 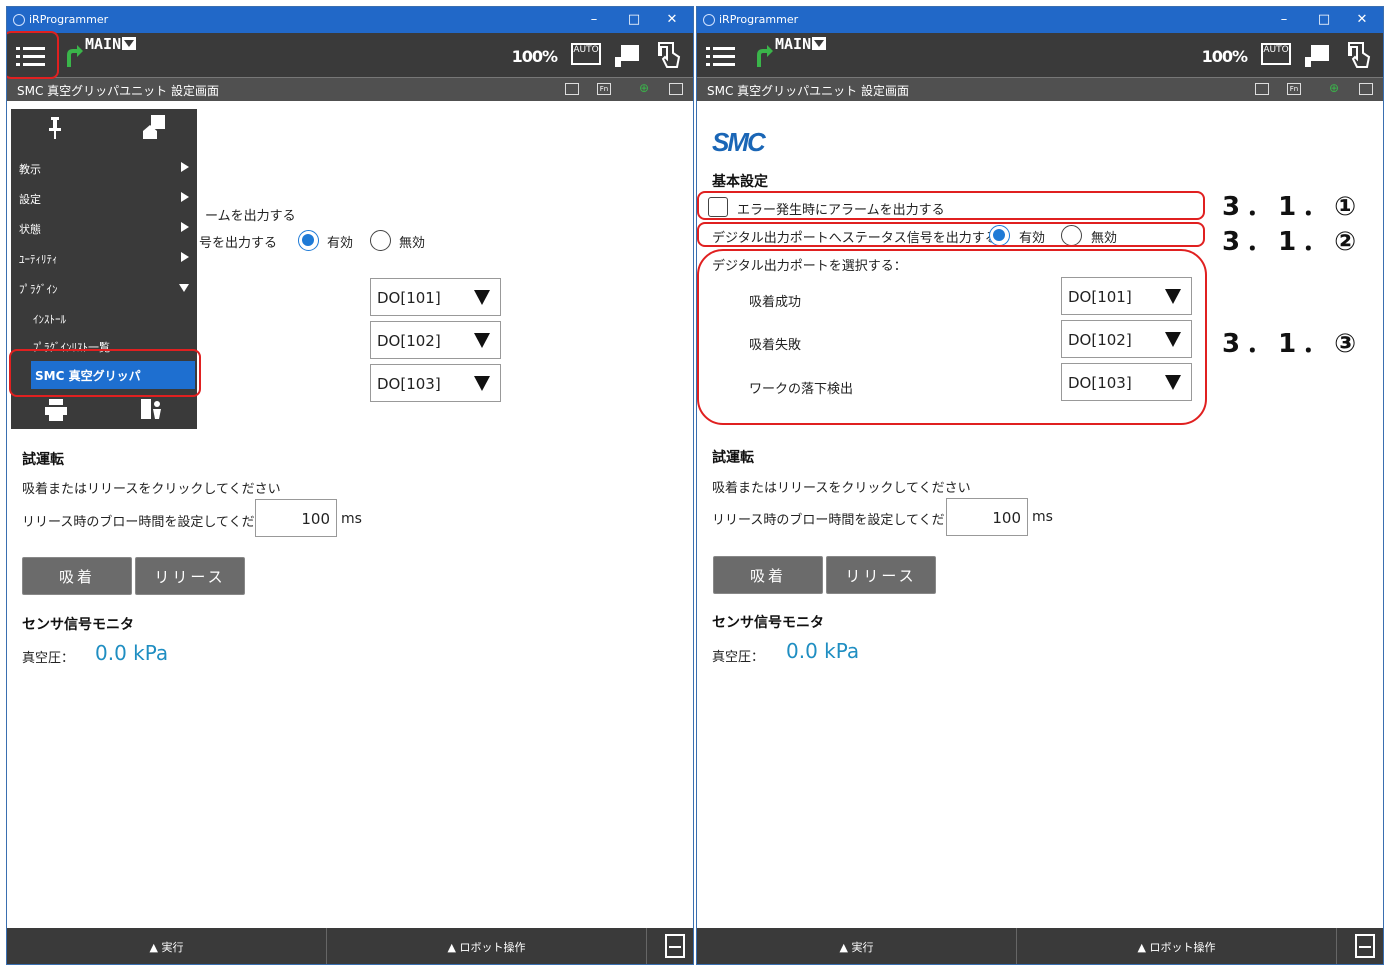 I want to click on port-select-suction-success: DO[101], so click(x=435, y=297).